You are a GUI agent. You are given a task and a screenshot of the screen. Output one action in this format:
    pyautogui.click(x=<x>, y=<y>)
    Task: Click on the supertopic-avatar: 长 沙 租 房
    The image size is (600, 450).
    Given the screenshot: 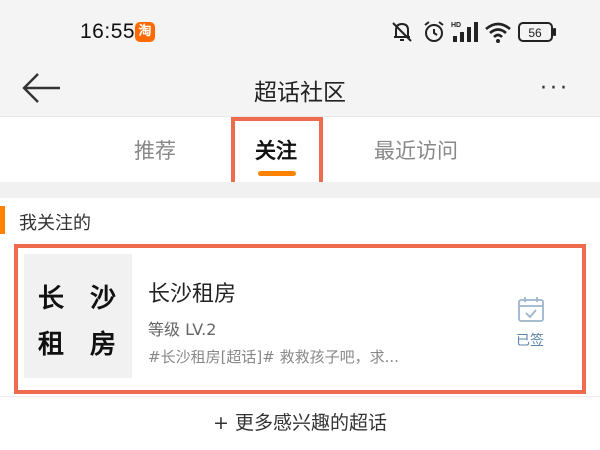 What is the action you would take?
    pyautogui.click(x=78, y=316)
    